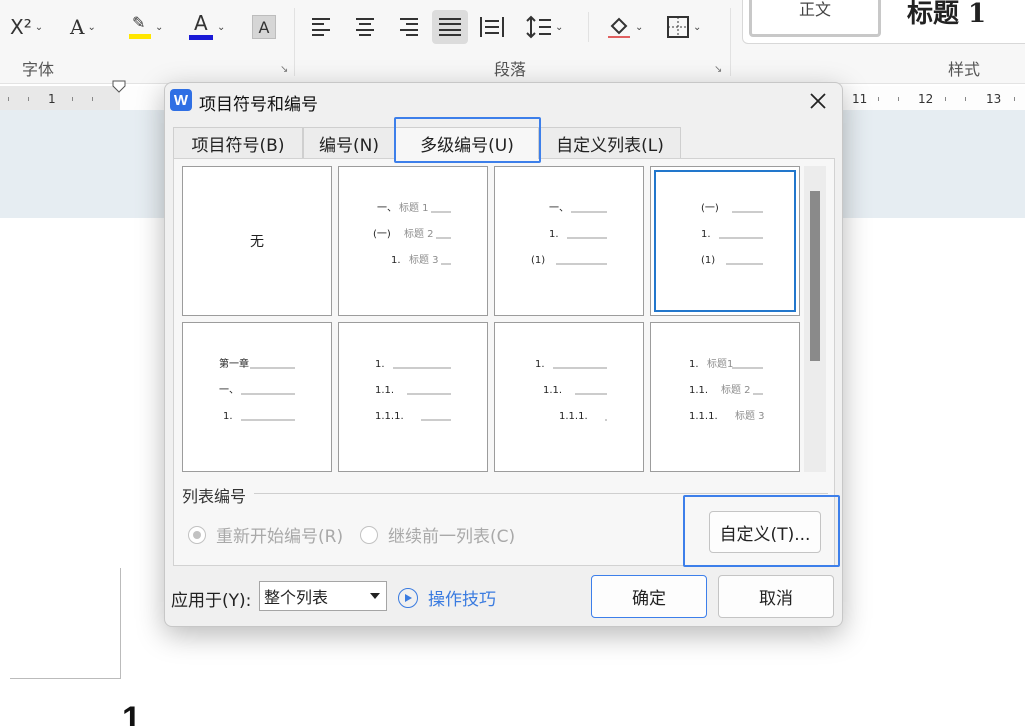 Image resolution: width=1025 pixels, height=726 pixels. I want to click on font-effect-button: A ⌄, so click(83, 27).